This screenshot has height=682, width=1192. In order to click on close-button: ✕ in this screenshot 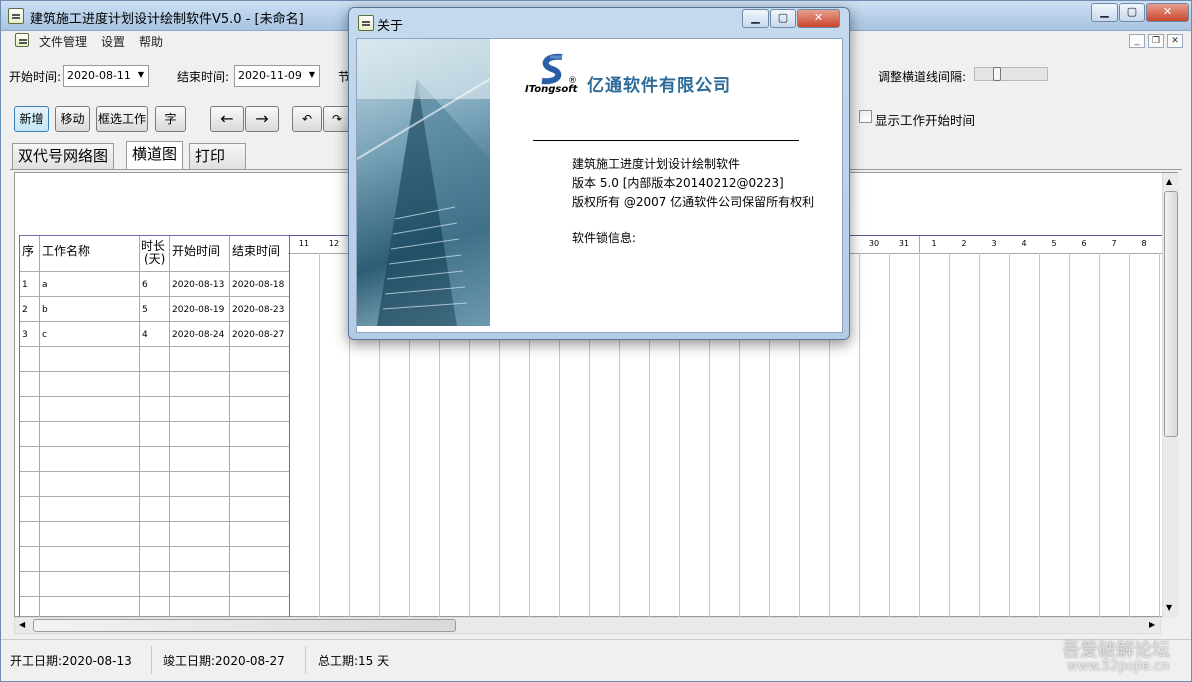, I will do `click(1167, 12)`.